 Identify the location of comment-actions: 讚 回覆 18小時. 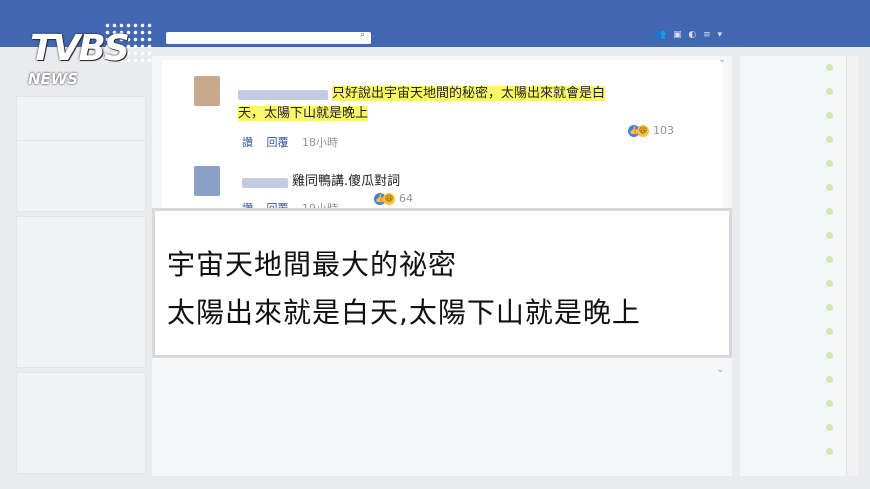
(290, 142).